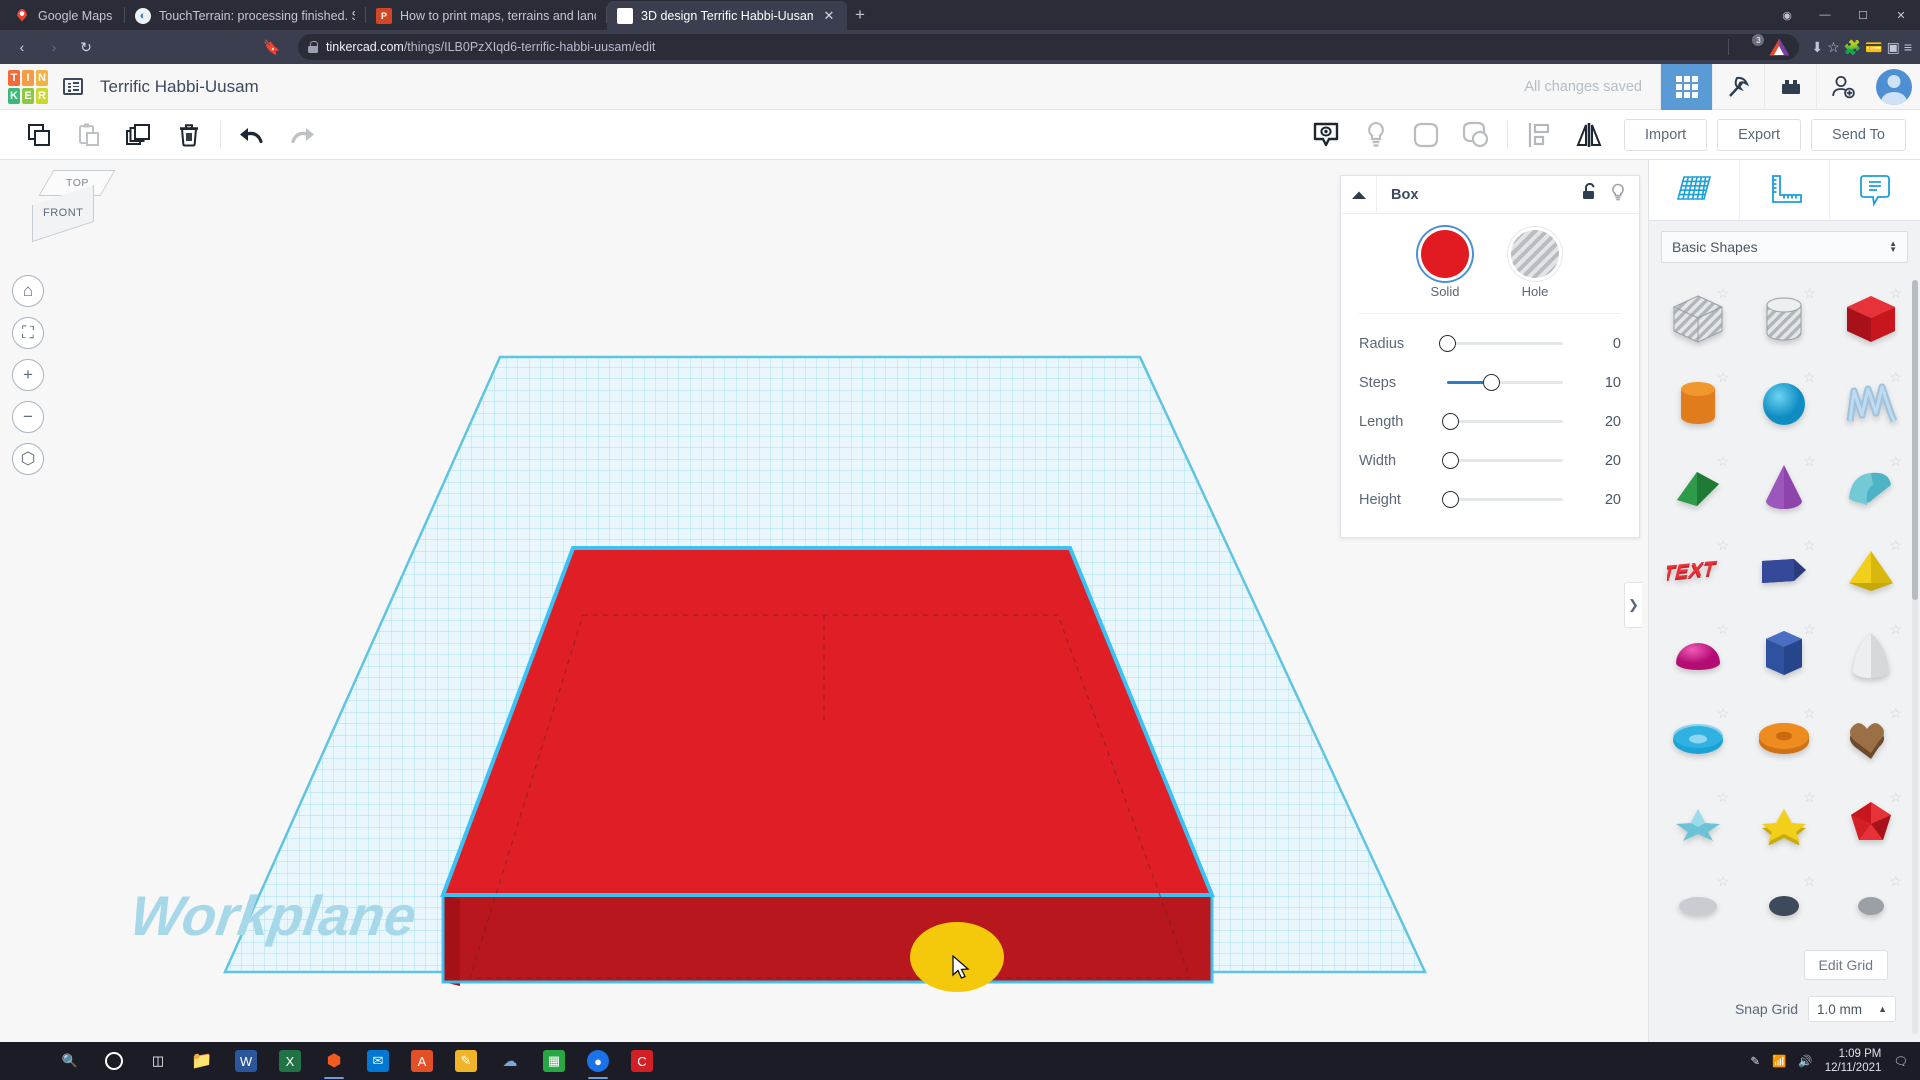  What do you see at coordinates (422, 1061) in the screenshot?
I see `taskbar-app-adobe: A` at bounding box center [422, 1061].